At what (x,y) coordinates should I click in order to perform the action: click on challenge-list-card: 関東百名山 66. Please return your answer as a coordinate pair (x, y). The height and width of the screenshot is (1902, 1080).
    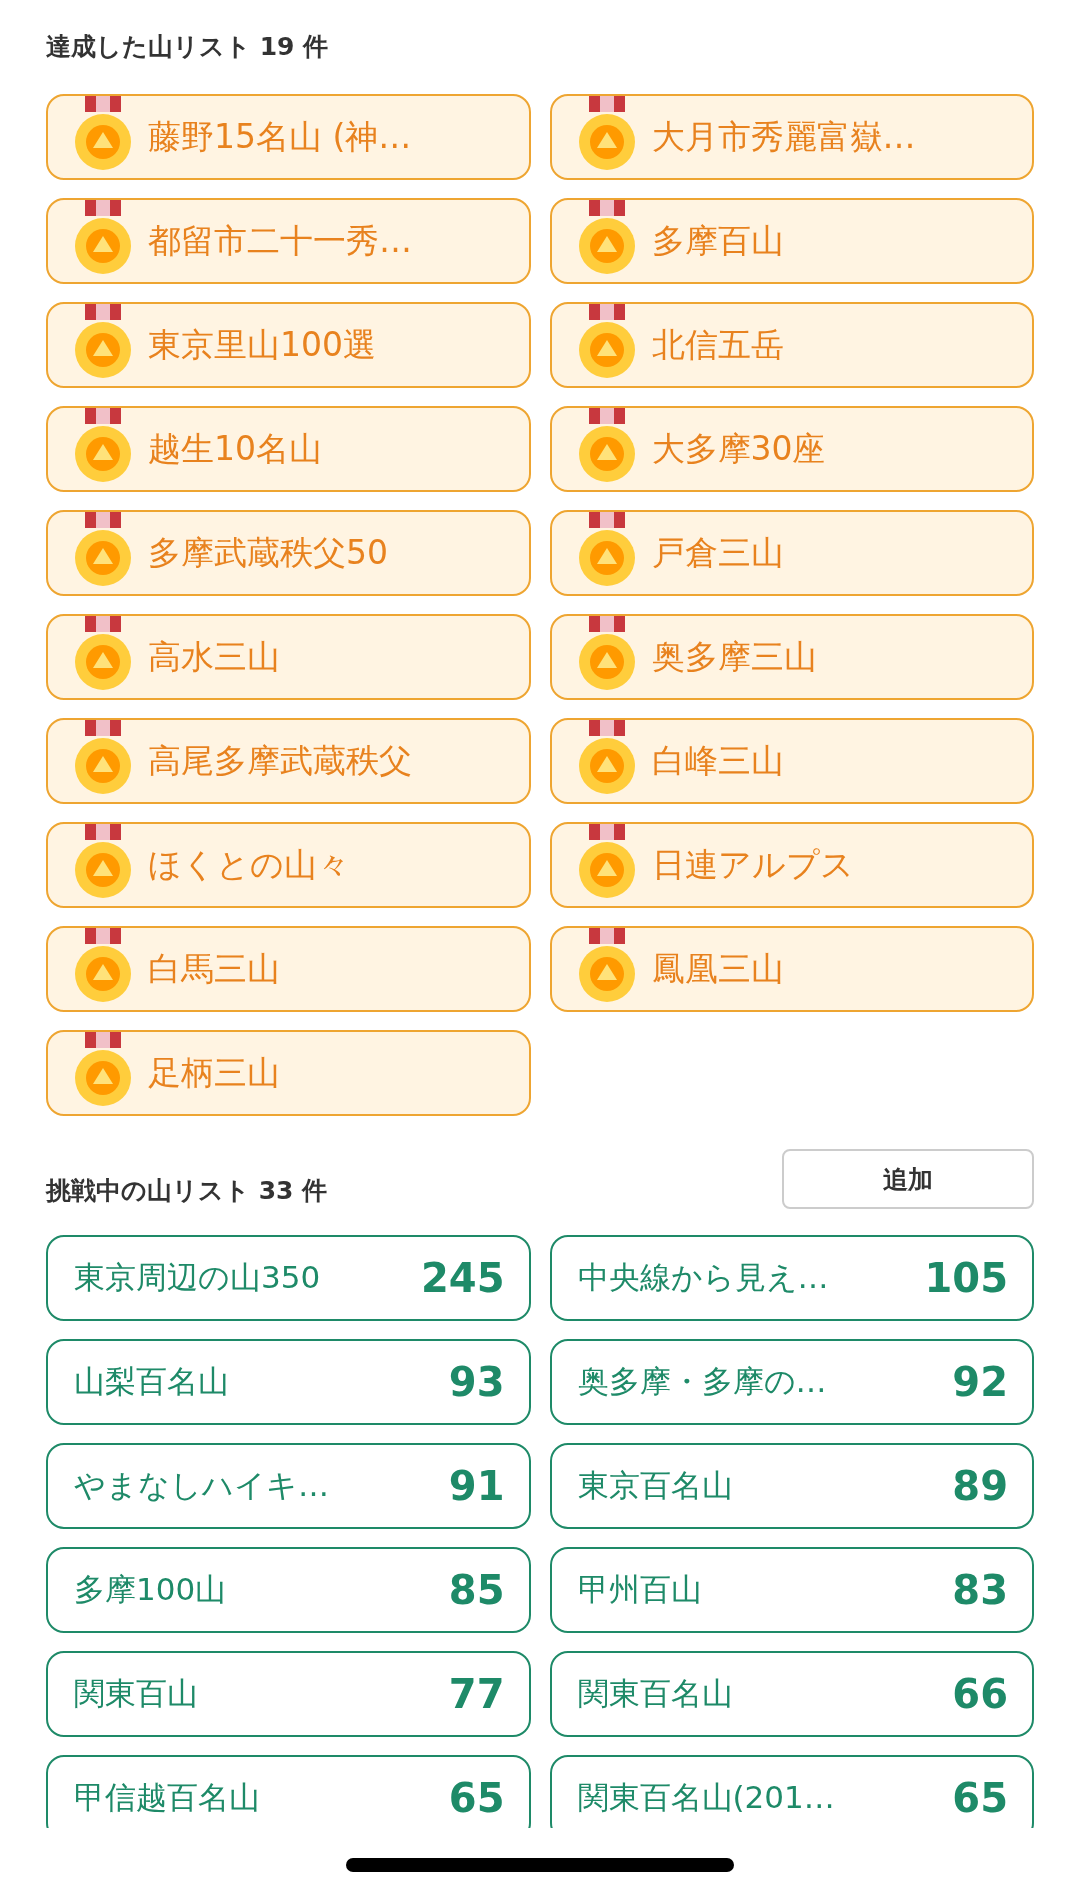
    Looking at the image, I should click on (791, 1694).